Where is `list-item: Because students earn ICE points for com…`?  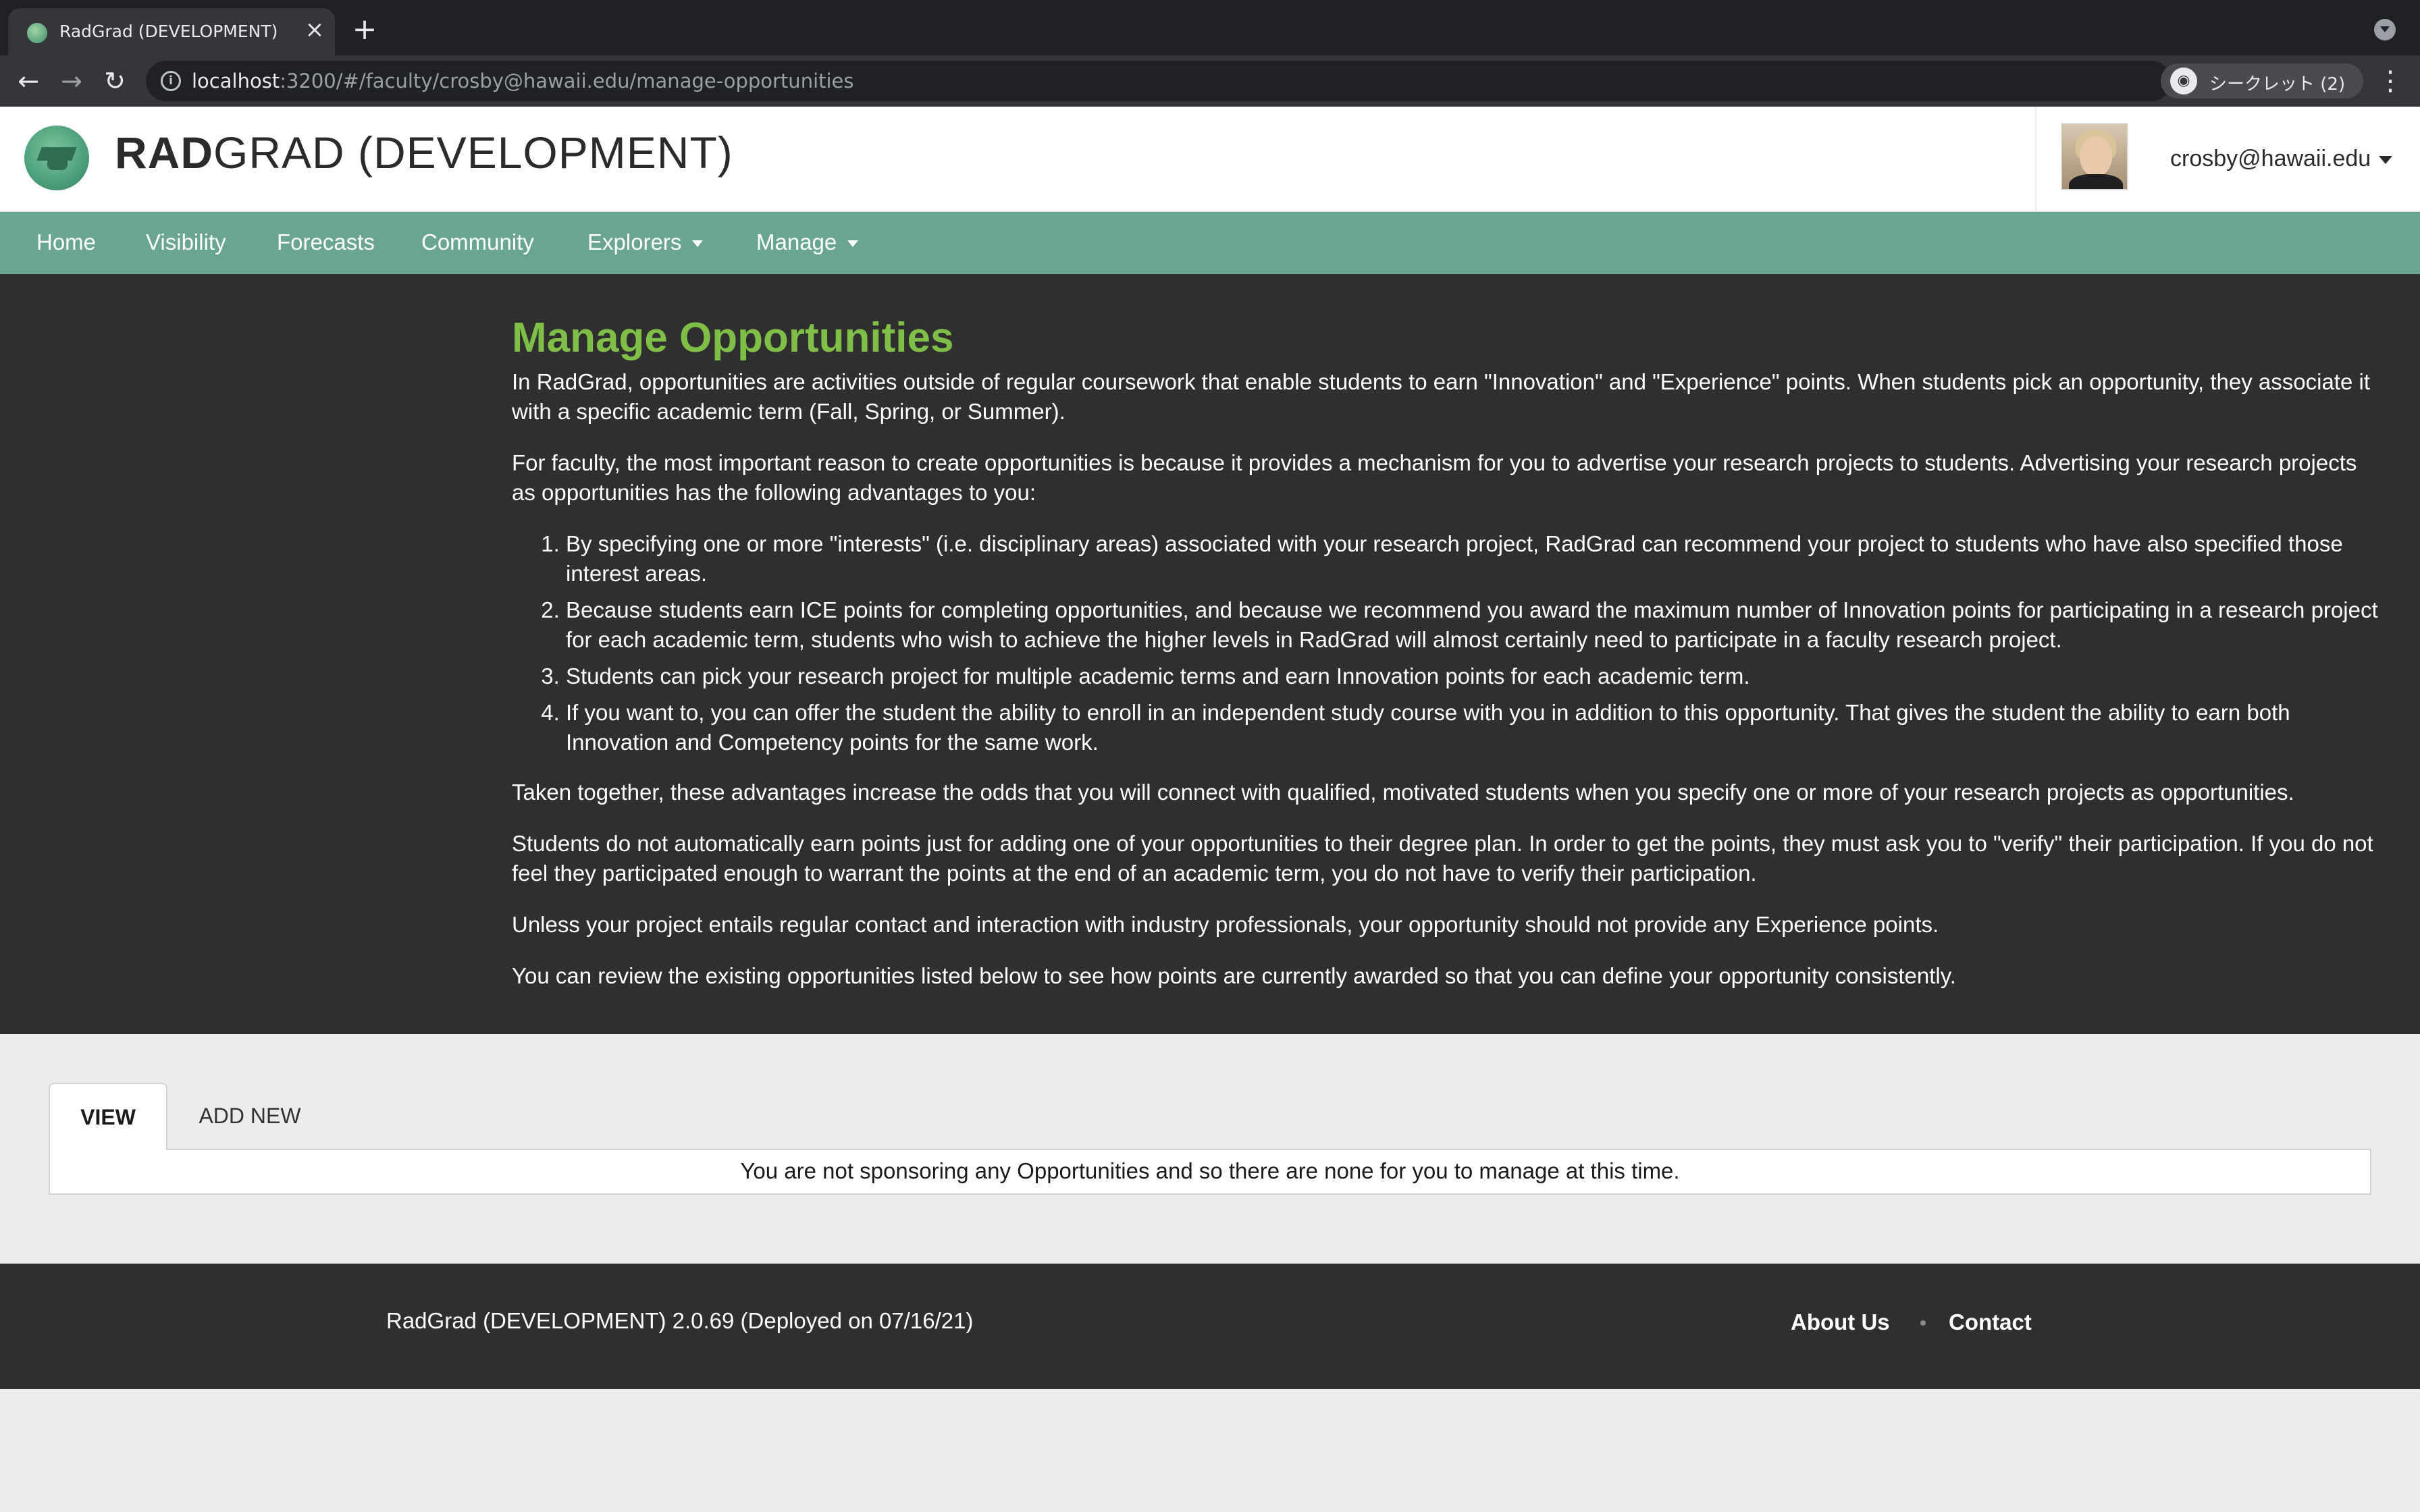
list-item: Because students earn ICE points for com… is located at coordinates (1472, 625).